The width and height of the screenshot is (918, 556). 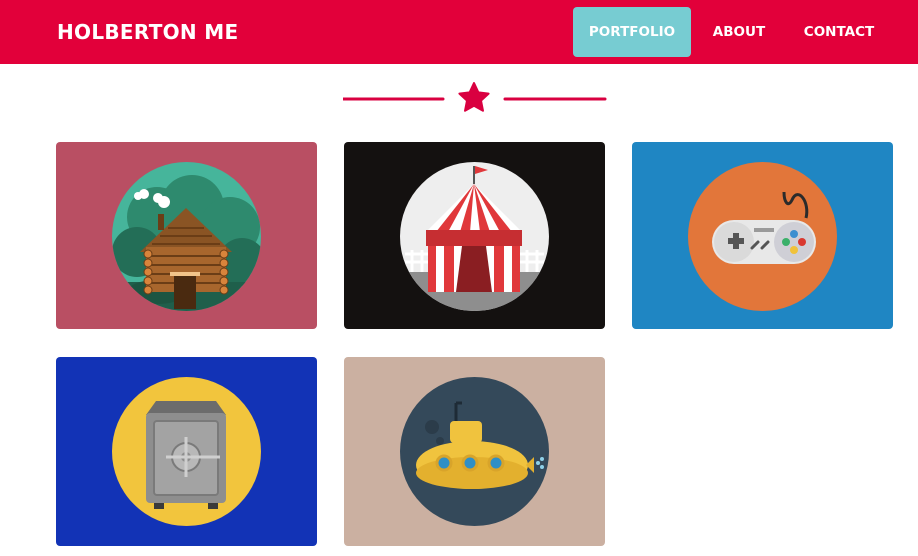 I want to click on nav-portfolio: PORTFOLIO, so click(x=632, y=32).